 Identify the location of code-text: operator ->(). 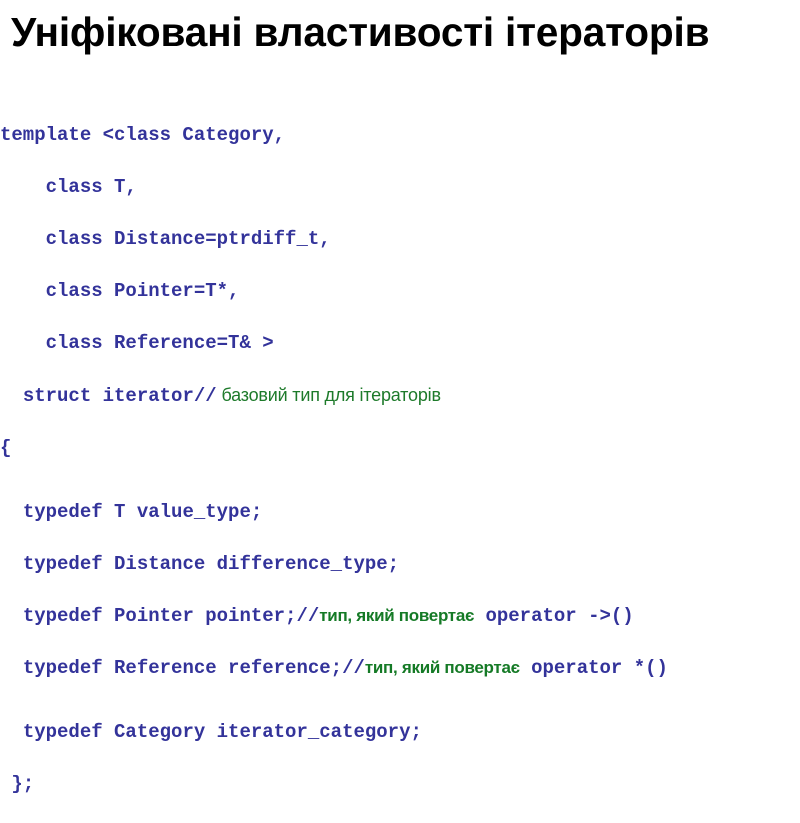
(554, 616).